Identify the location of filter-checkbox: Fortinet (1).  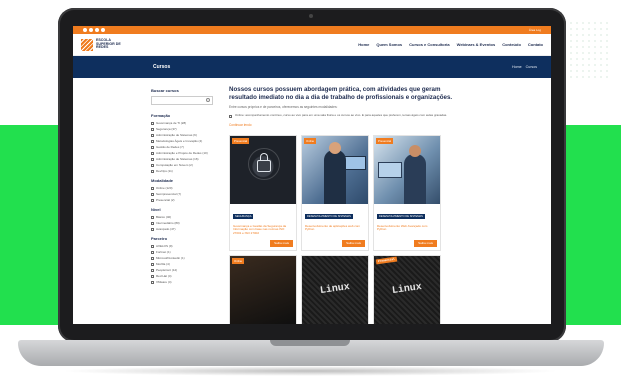
(187, 252).